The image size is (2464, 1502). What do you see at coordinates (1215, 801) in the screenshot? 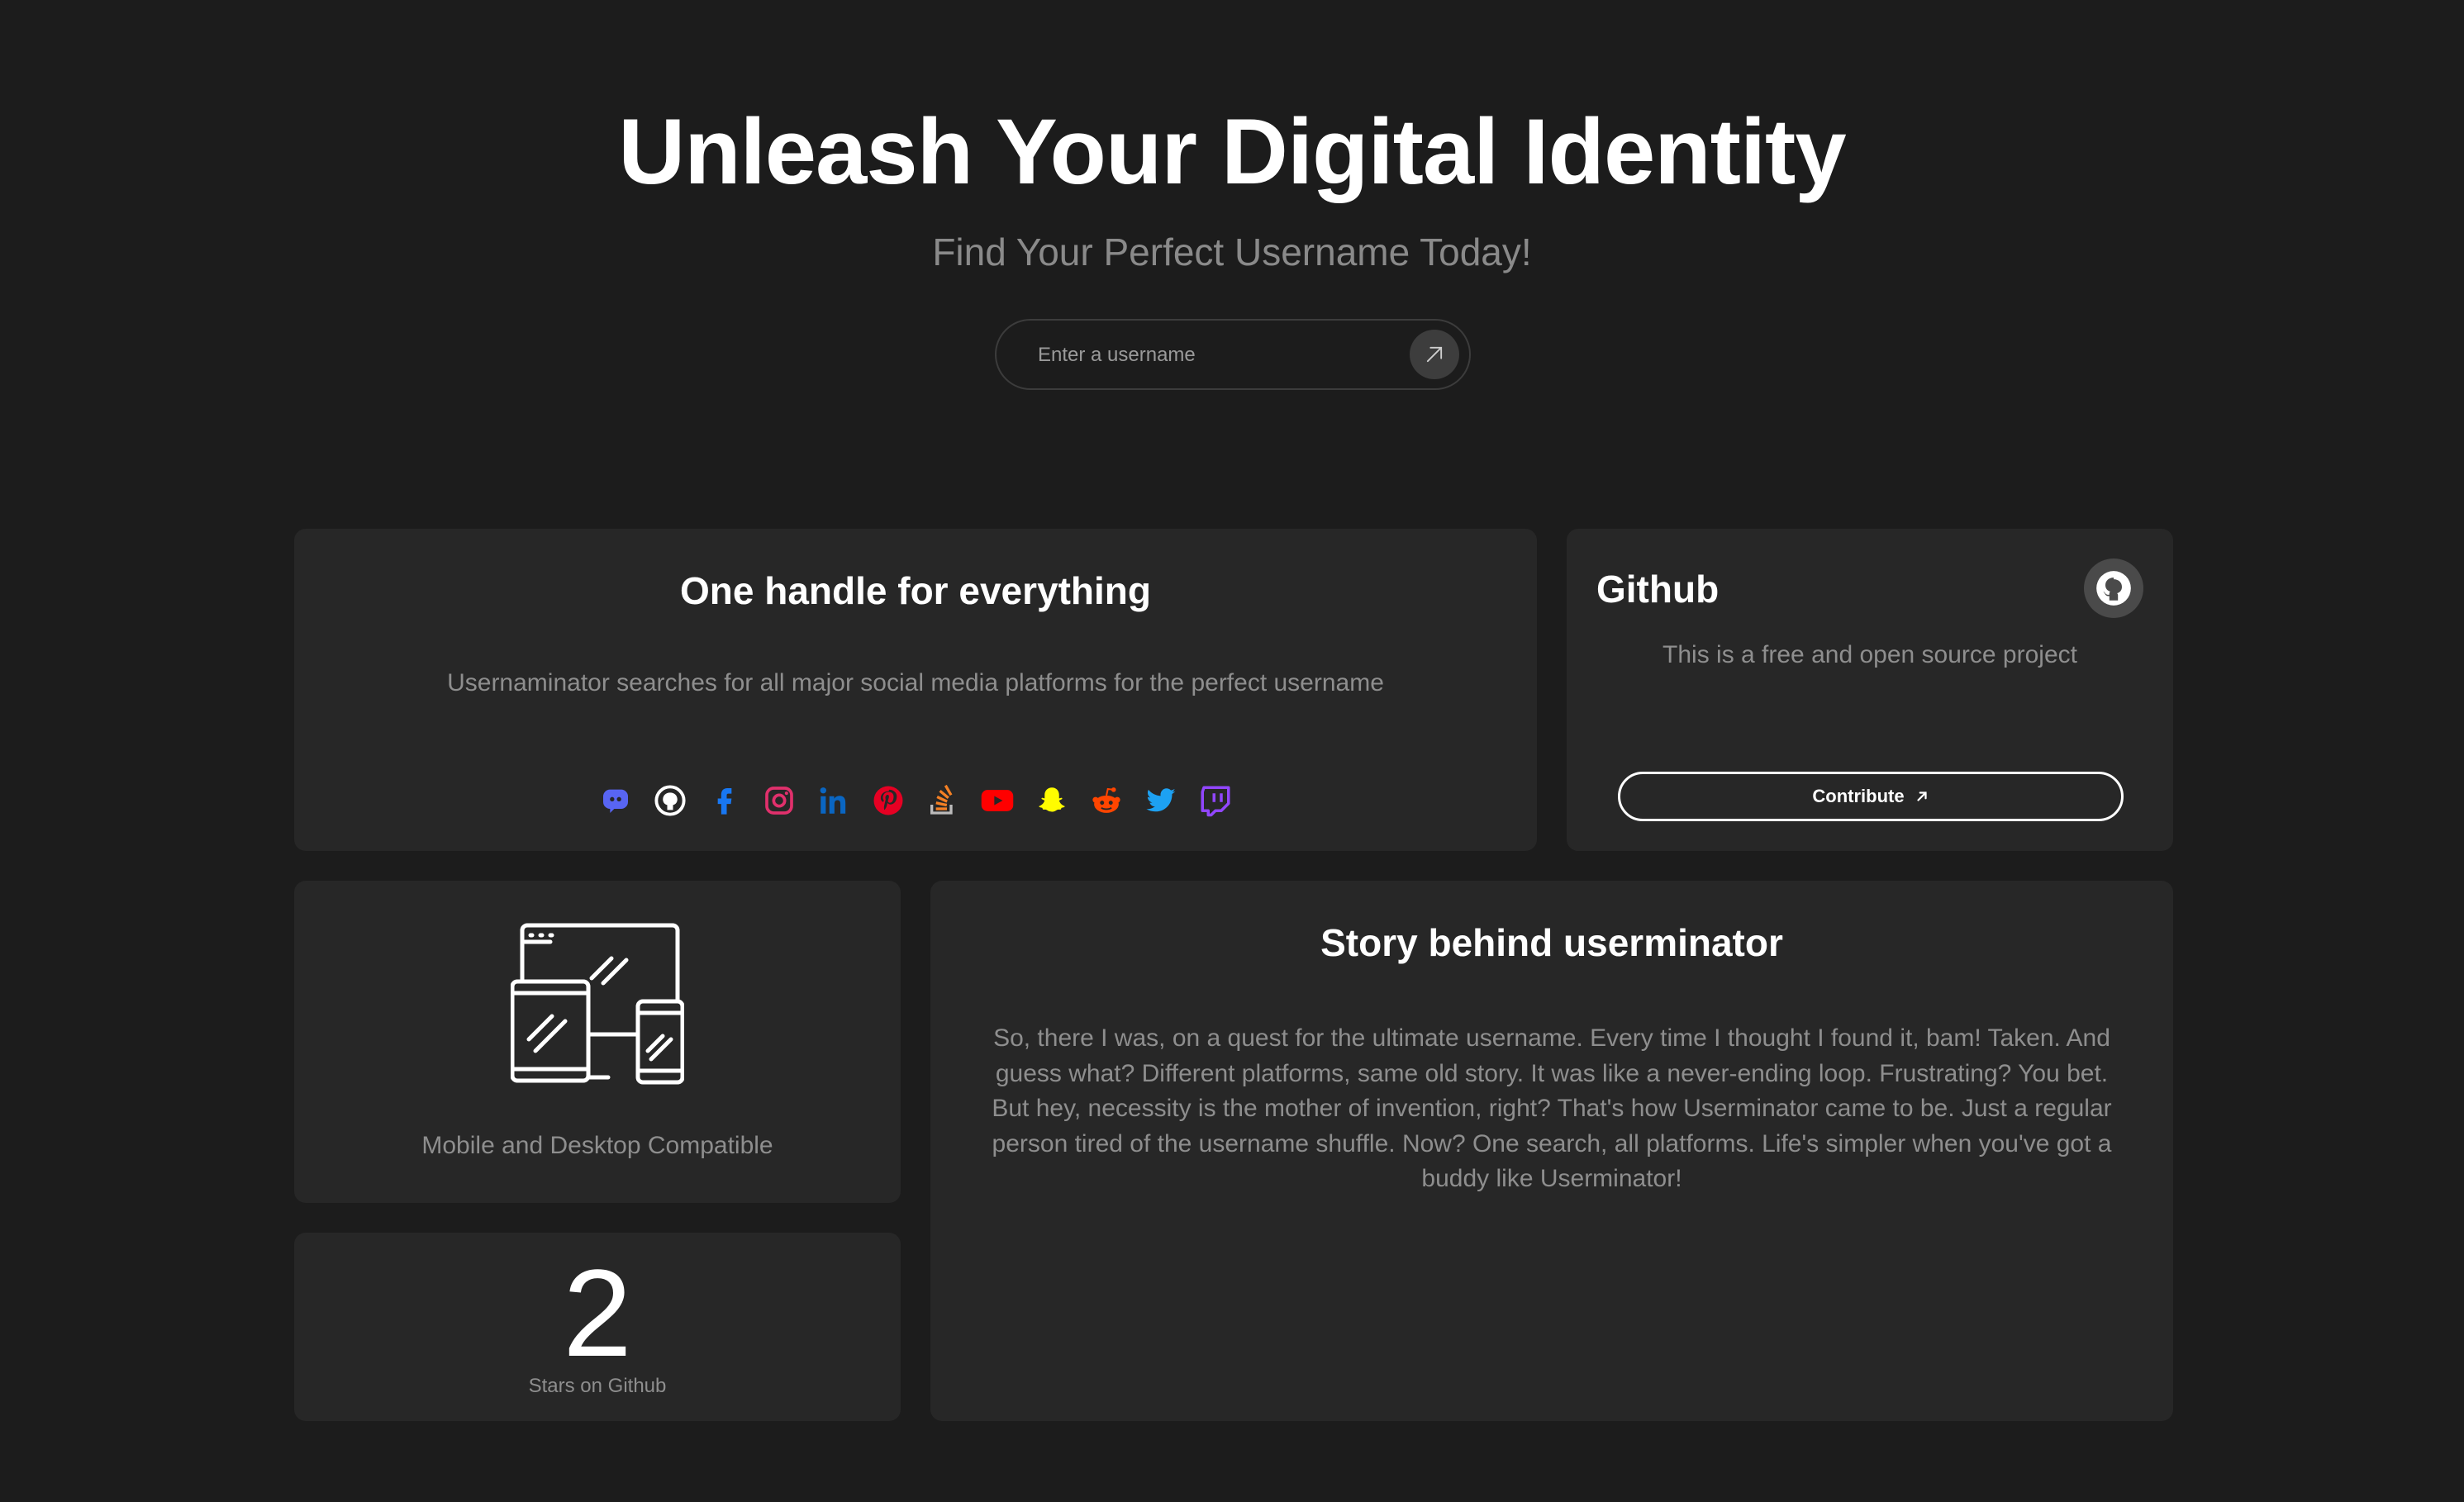
I see `twitch-icon` at bounding box center [1215, 801].